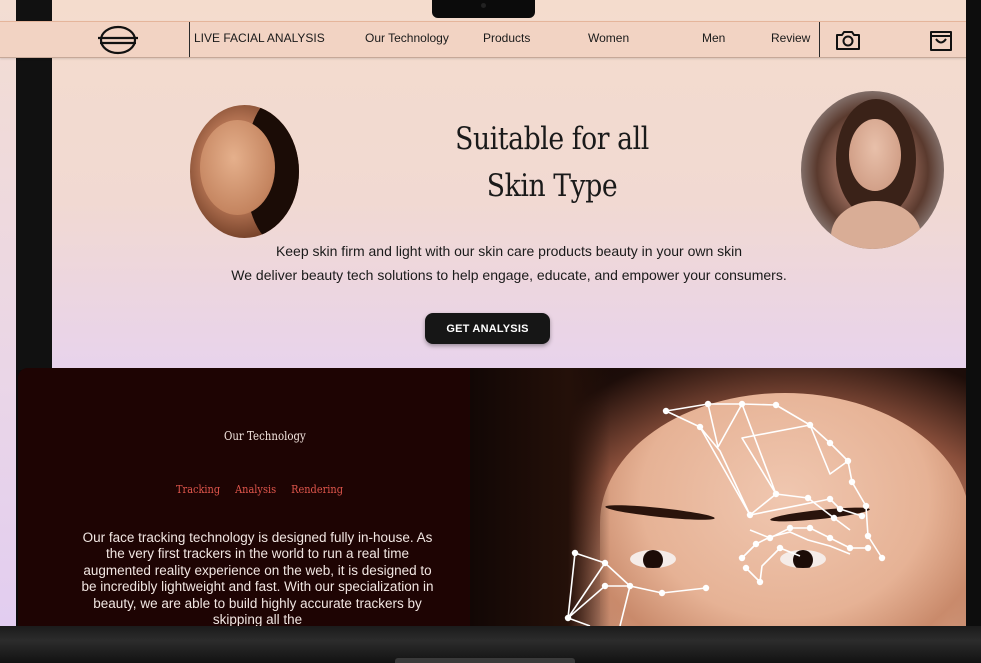 The image size is (981, 663). I want to click on technology-tabs: Tracking Analysis Rendering, so click(259, 489).